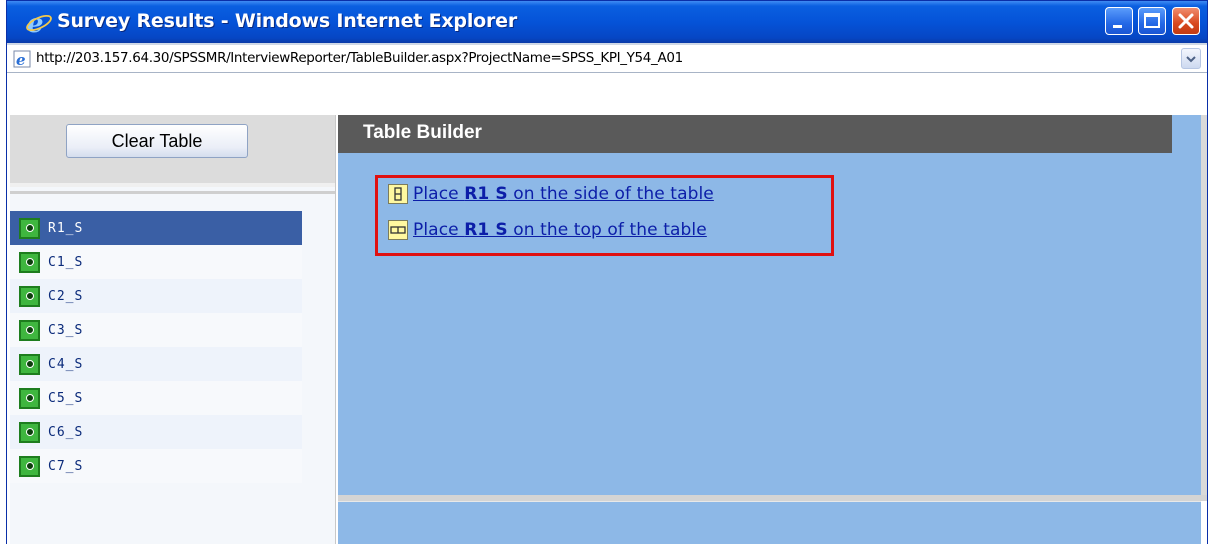  Describe the element at coordinates (66, 228) in the screenshot. I see `variable-label: R1_S` at that location.